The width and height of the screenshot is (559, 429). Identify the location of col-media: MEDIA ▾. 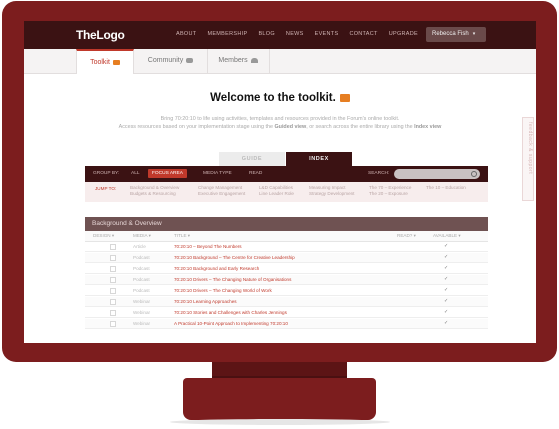
(142, 236).